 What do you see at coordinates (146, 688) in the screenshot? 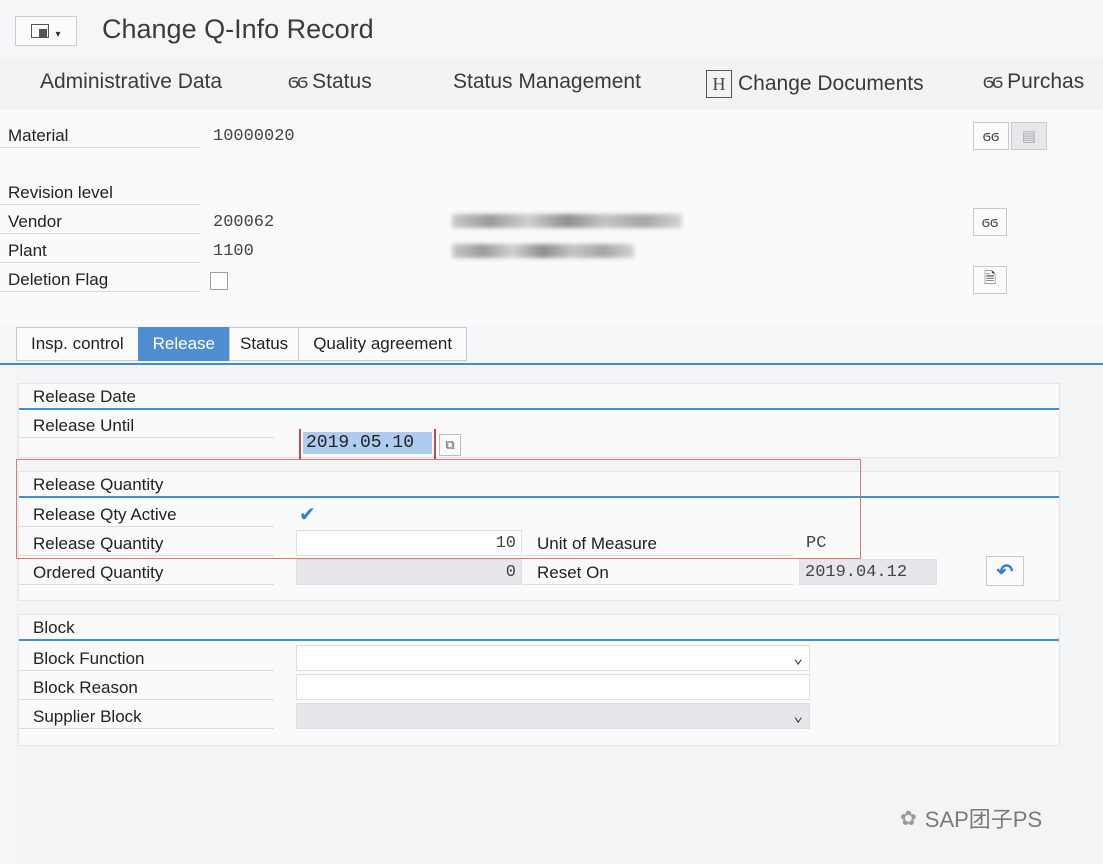
I see `block-reason-label: Block Reason` at bounding box center [146, 688].